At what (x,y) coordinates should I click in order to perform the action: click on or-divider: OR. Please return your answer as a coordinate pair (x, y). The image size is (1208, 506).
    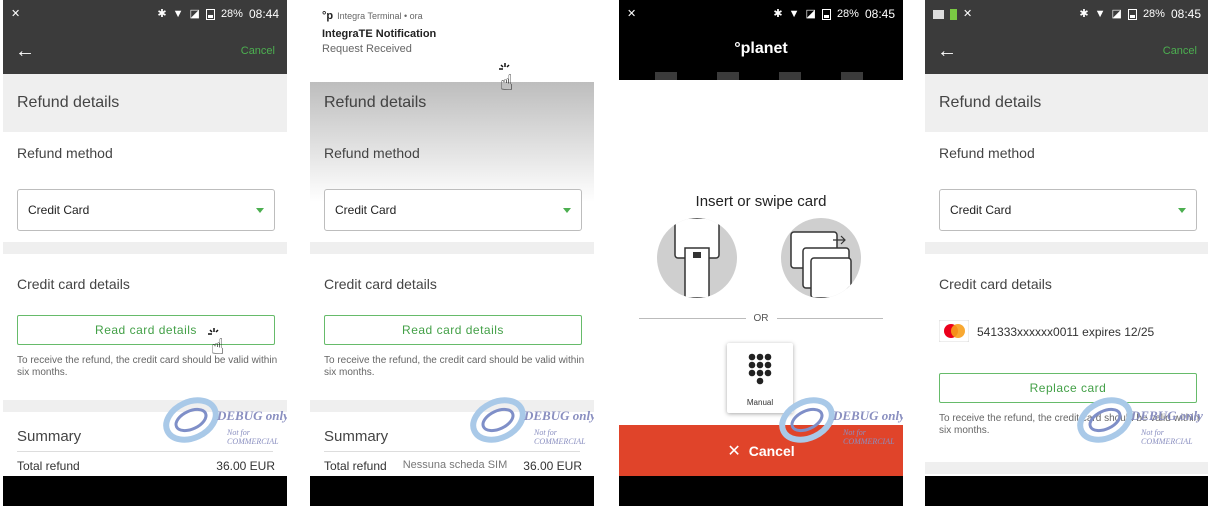
    Looking at the image, I should click on (761, 318).